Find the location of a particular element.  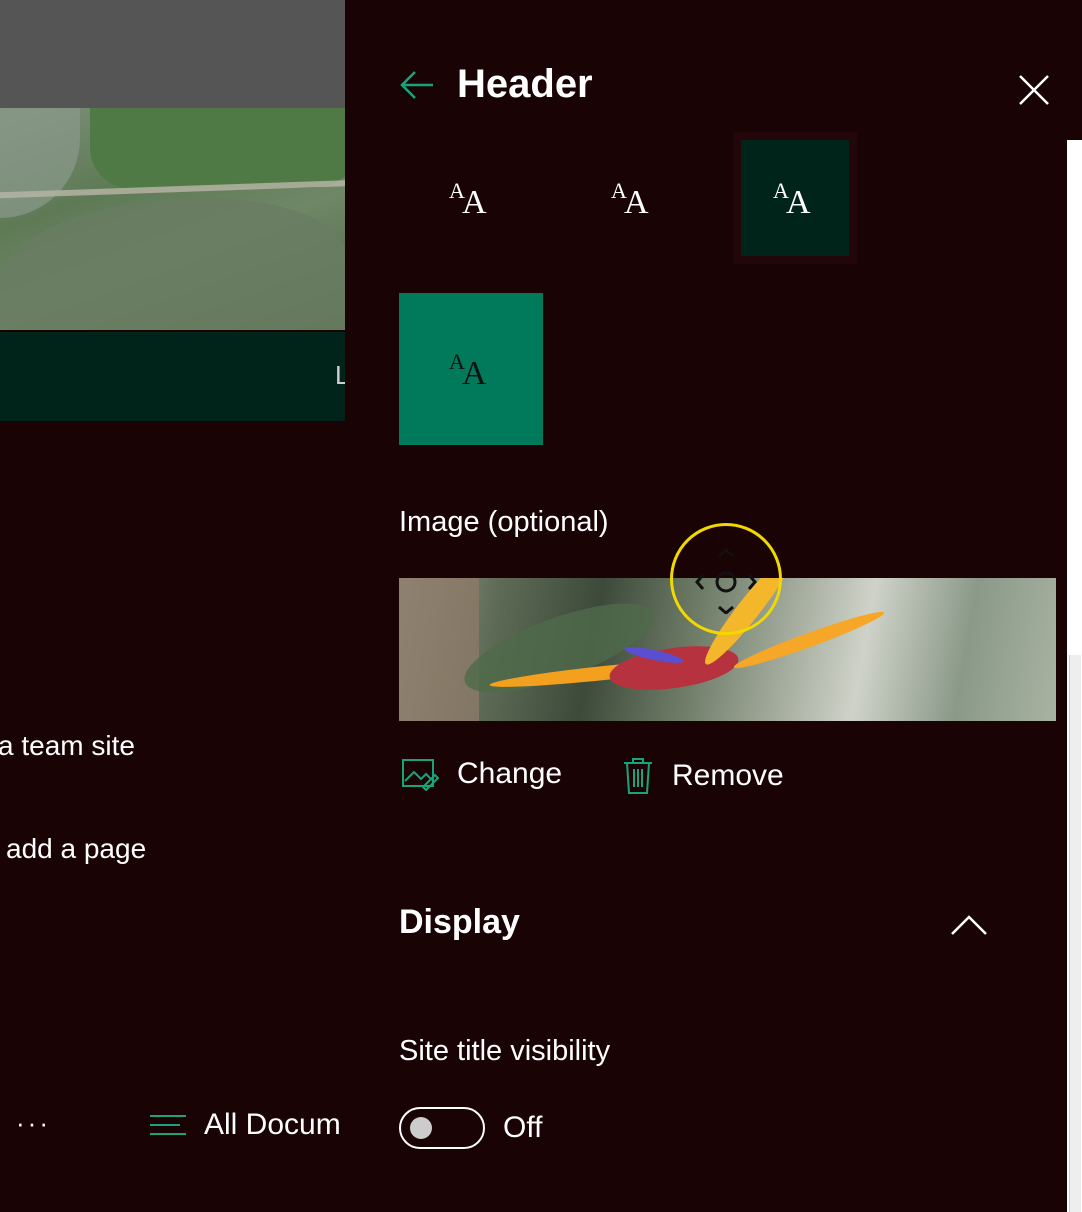

display-section-title: Display is located at coordinates (459, 922).